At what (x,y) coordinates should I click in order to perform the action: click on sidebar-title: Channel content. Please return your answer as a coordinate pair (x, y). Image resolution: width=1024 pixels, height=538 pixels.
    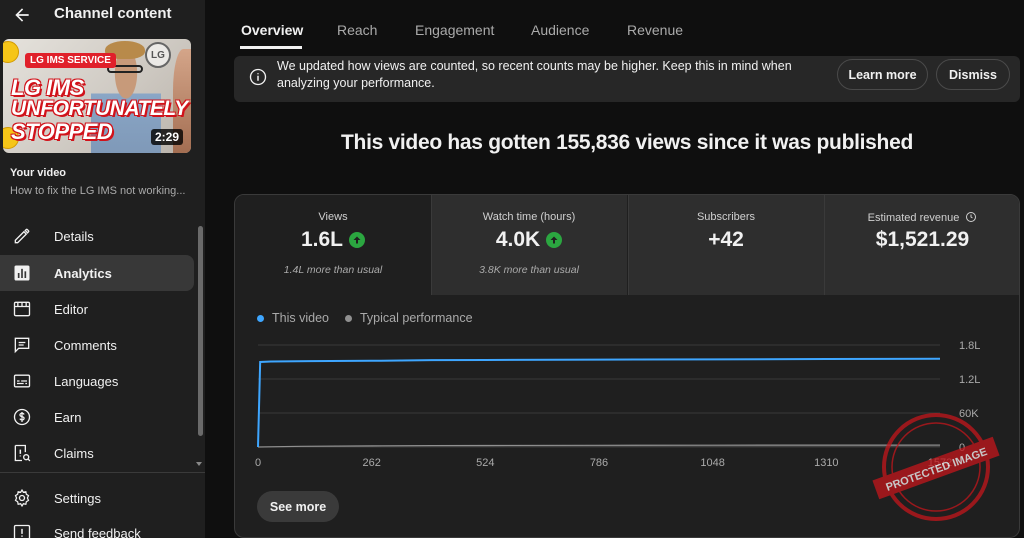
    Looking at the image, I should click on (113, 13).